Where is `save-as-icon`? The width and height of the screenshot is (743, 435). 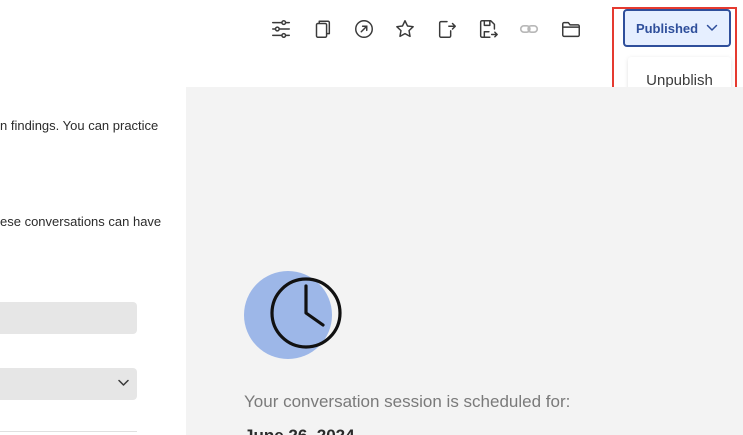
save-as-icon is located at coordinates (488, 29).